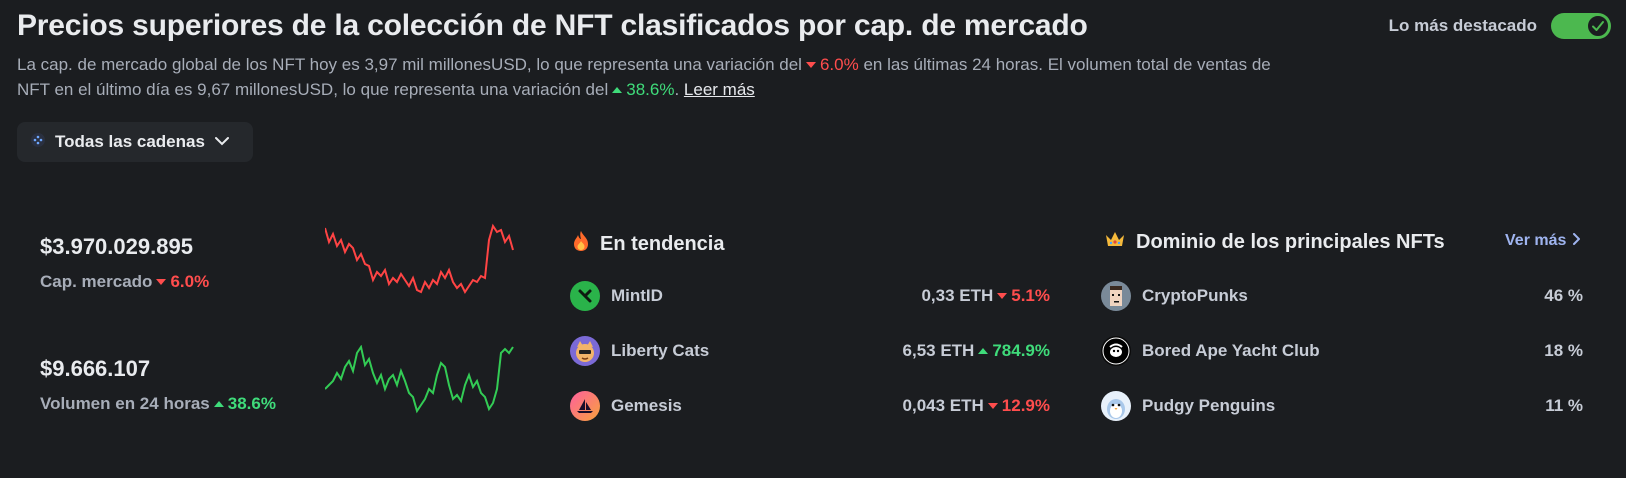 This screenshot has height=478, width=1626. I want to click on see-more-label: Ver más, so click(1536, 240).